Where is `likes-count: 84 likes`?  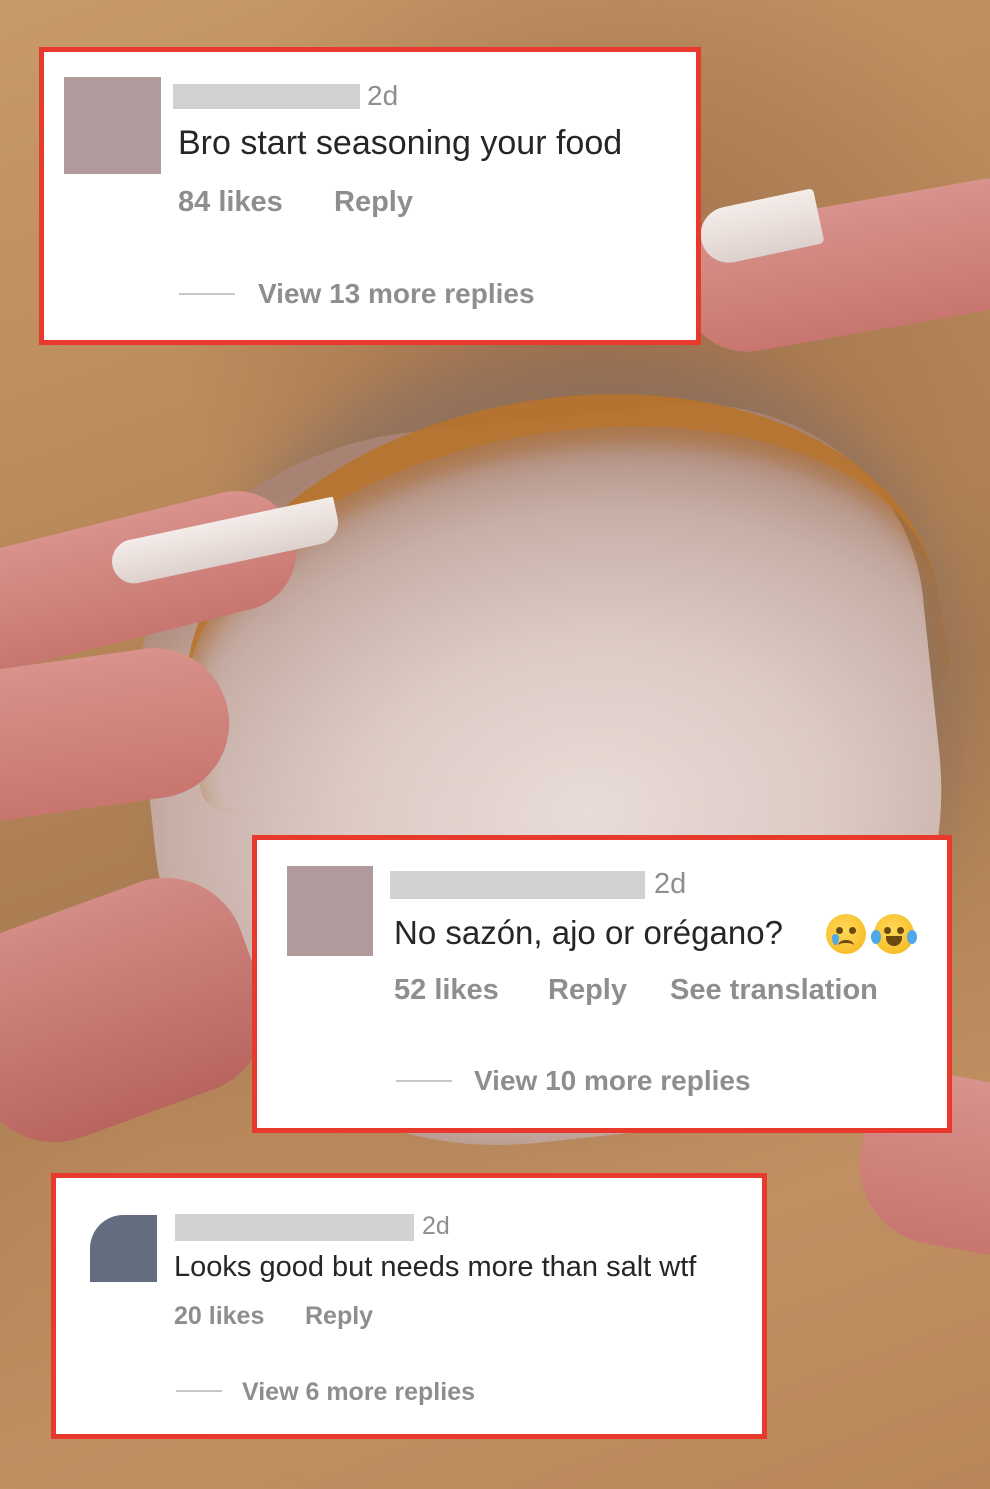
likes-count: 84 likes is located at coordinates (230, 202).